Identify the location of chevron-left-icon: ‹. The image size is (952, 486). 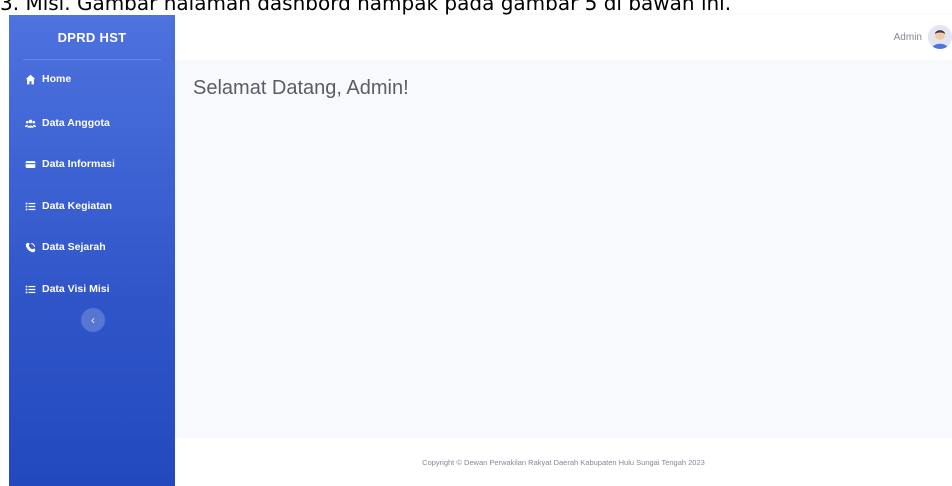
(93, 320).